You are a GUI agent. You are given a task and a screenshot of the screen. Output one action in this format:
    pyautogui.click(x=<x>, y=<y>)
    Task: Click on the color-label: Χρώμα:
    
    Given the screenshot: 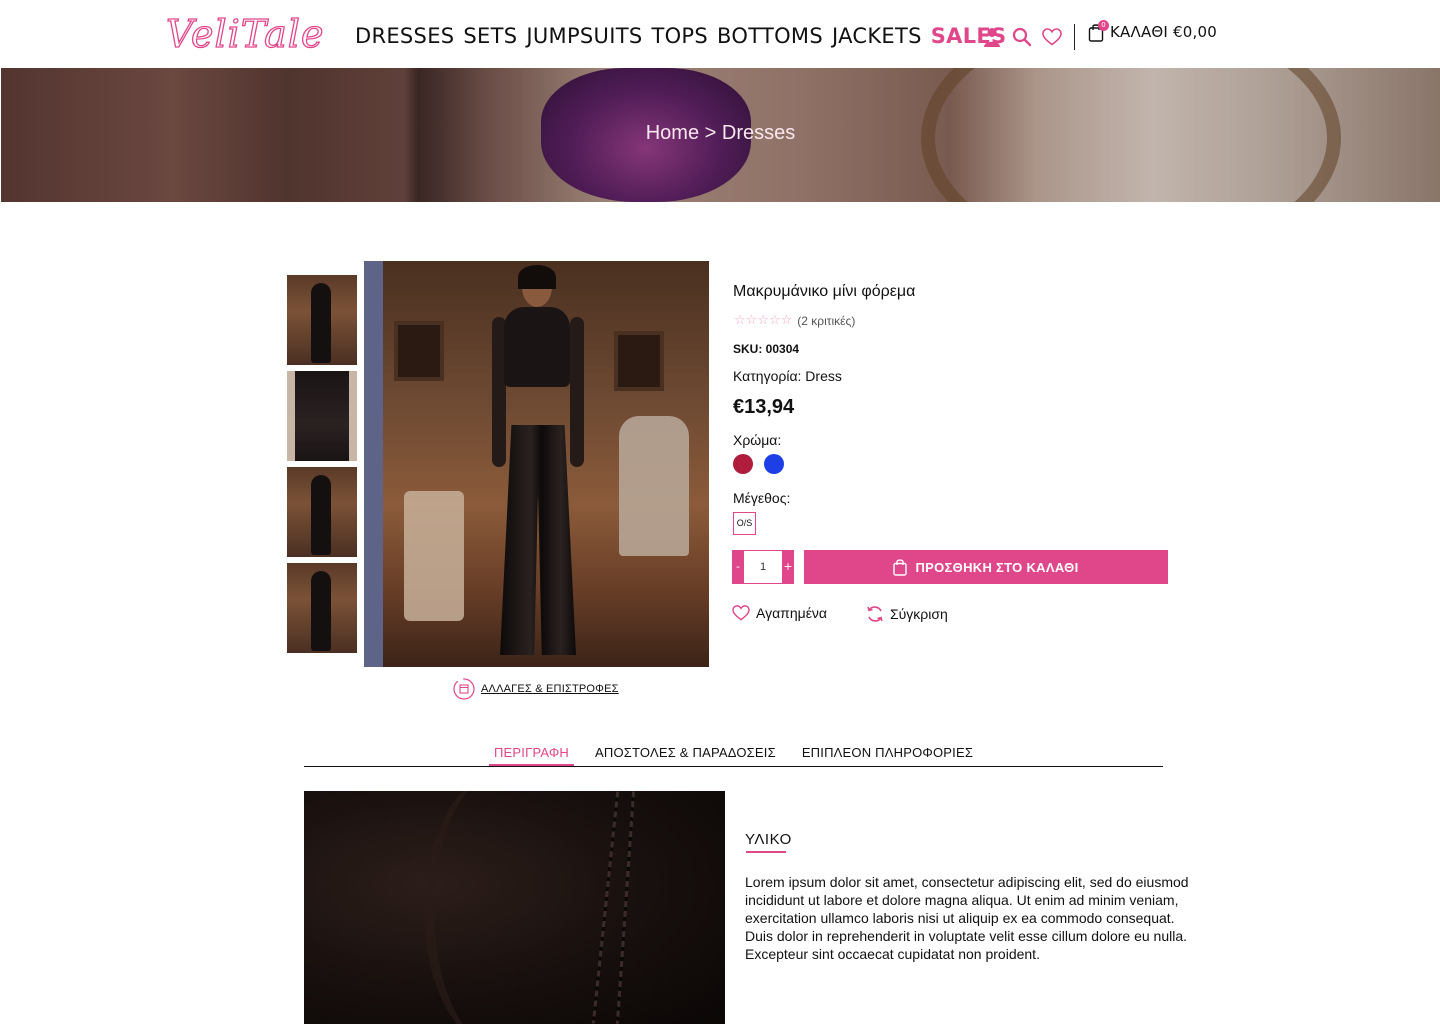 What is the action you would take?
    pyautogui.click(x=757, y=440)
    